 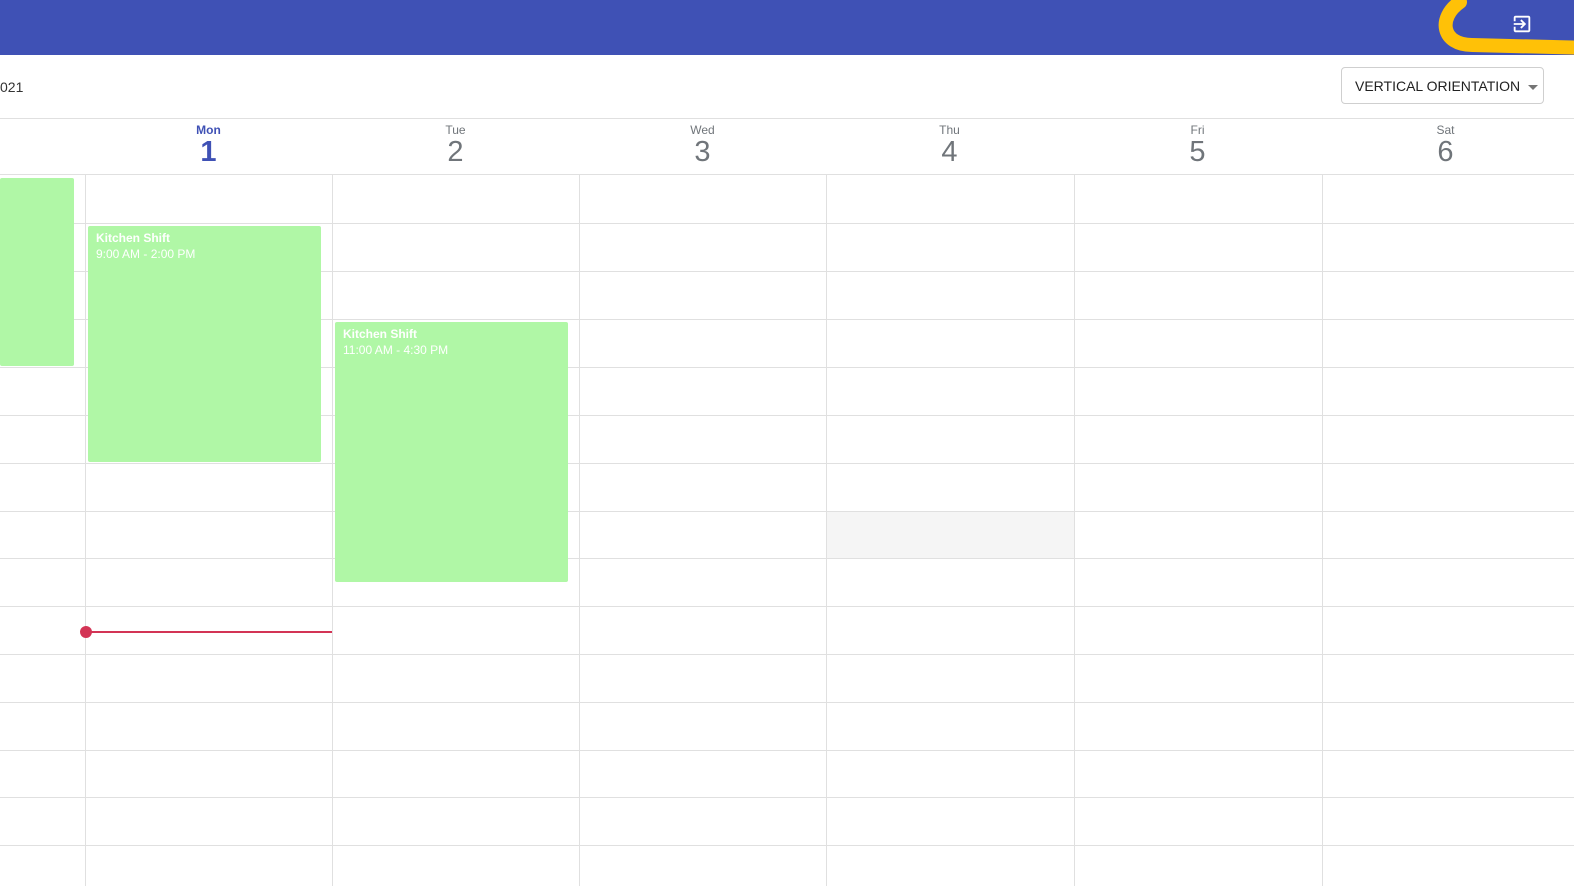 I want to click on current-time-line, so click(x=209, y=632).